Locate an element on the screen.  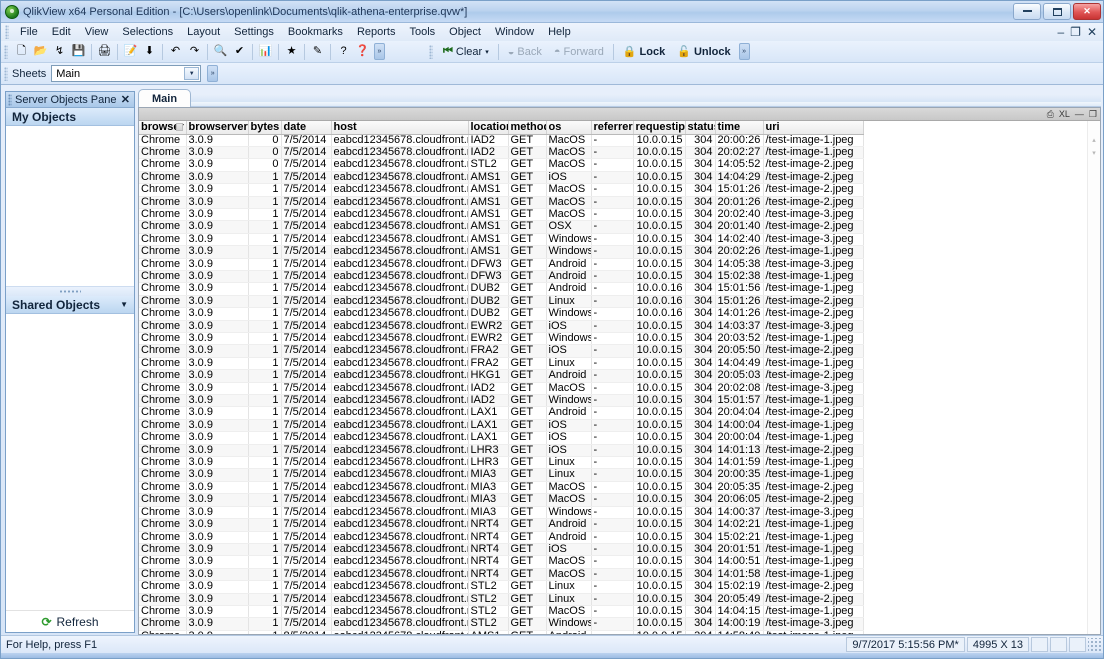
column-header-method: method is located at coordinates (527, 128).